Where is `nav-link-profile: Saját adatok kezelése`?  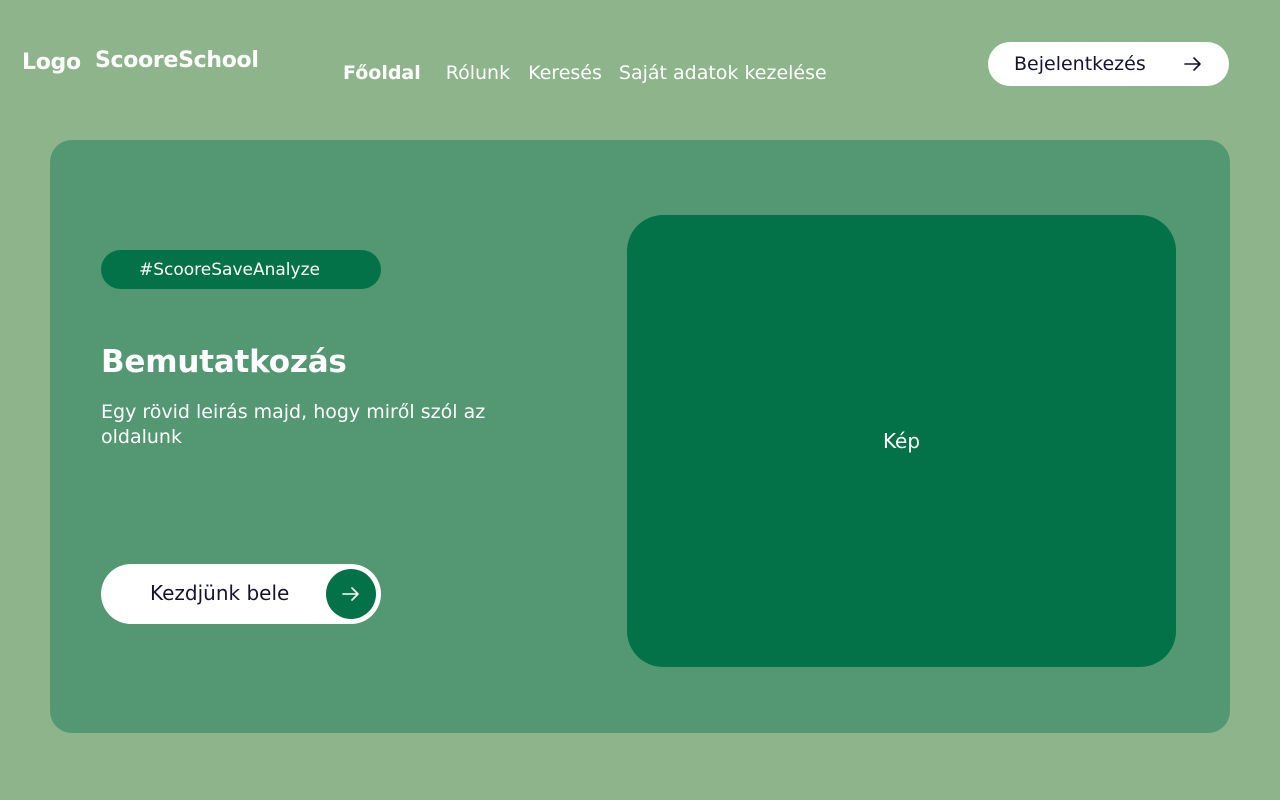 nav-link-profile: Saját adatok kezelése is located at coordinates (723, 73).